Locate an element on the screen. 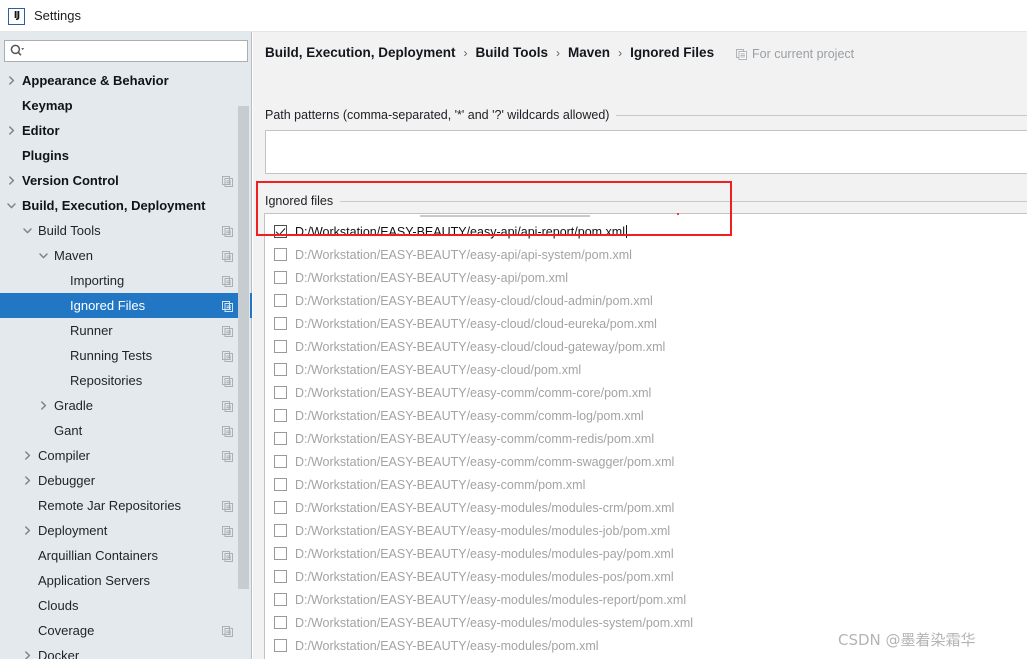 The height and width of the screenshot is (659, 1027). sidebar-item-runner: Runner is located at coordinates (126, 330).